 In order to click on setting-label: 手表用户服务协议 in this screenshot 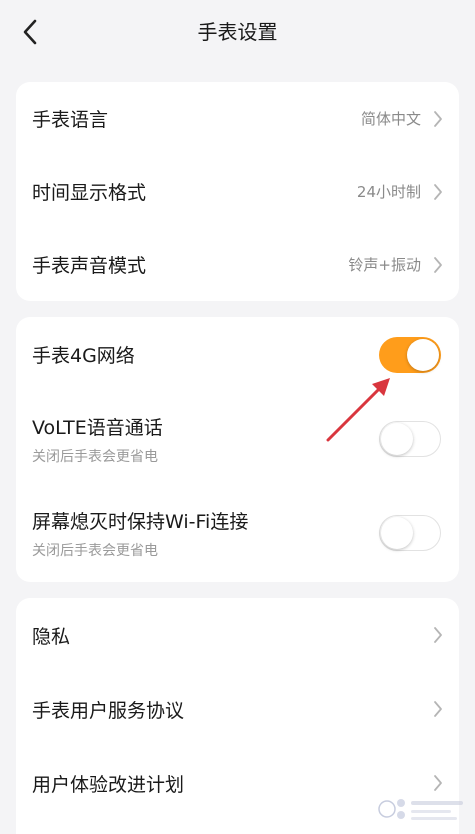, I will do `click(108, 710)`.